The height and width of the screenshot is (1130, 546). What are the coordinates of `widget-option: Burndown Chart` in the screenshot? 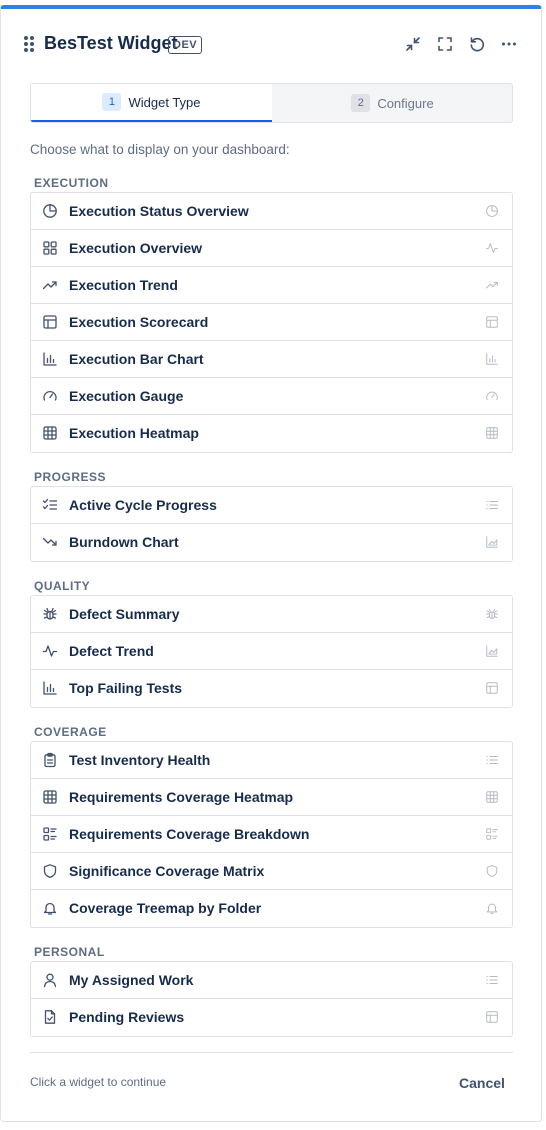 It's located at (271, 542).